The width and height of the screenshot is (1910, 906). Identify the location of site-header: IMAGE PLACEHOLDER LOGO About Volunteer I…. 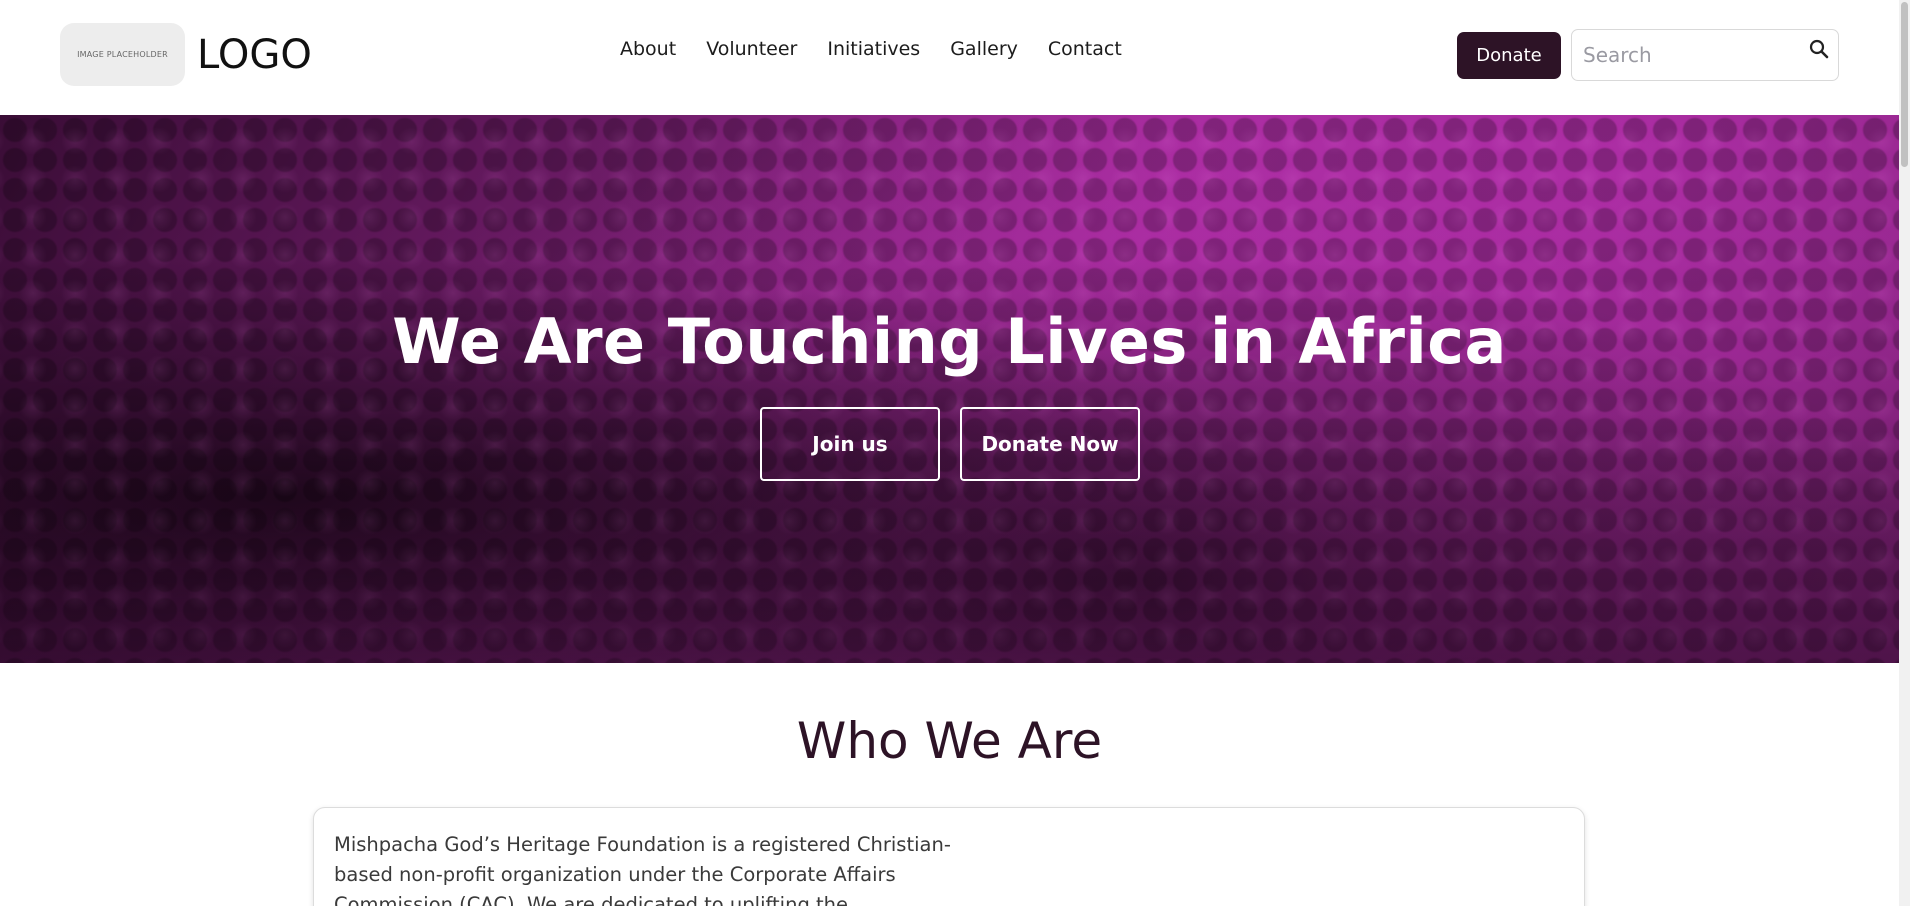
(949, 57).